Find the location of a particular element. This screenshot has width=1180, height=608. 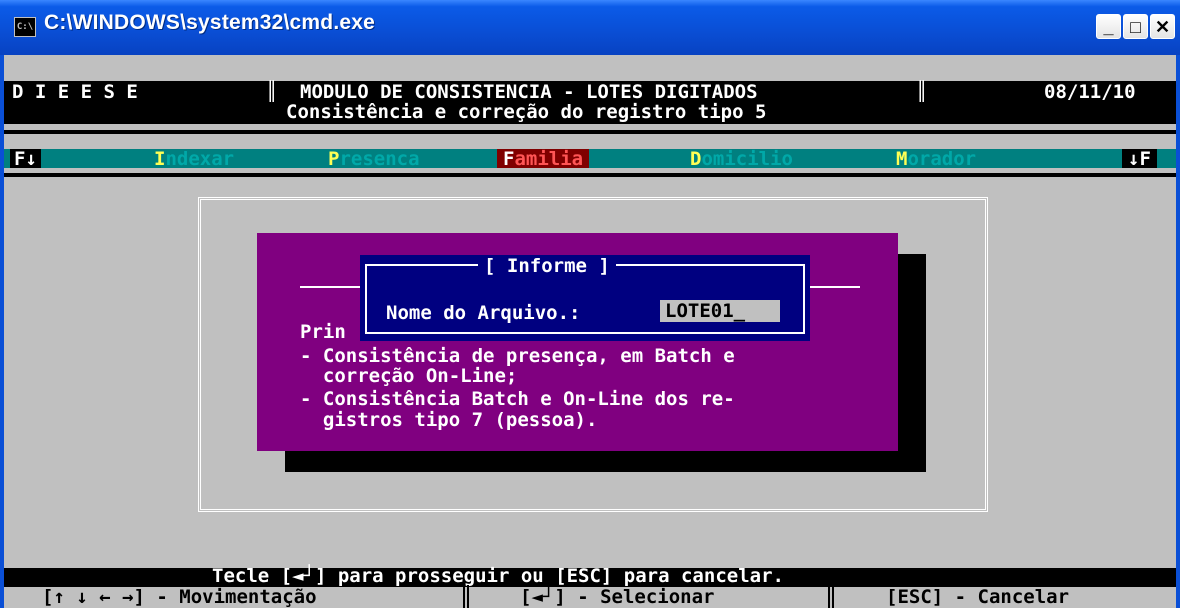

panel-text-line: correção On-Line; is located at coordinates (409, 376).